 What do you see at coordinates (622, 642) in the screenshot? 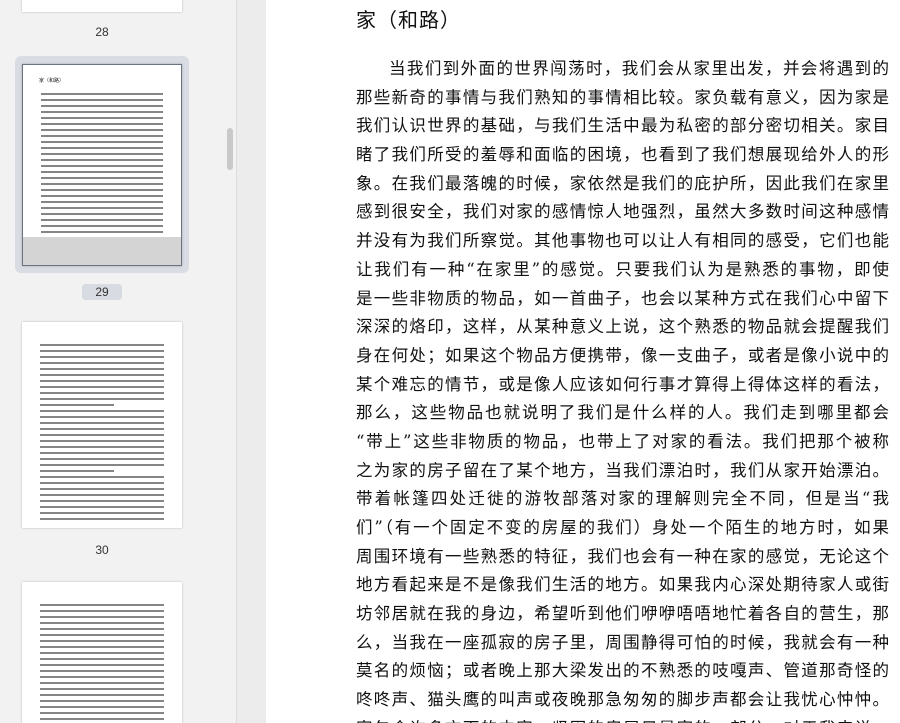
I see `text-line: 么，当我在一座孤寂的房子里，周围静得可怕的时候，我就会有一种` at bounding box center [622, 642].